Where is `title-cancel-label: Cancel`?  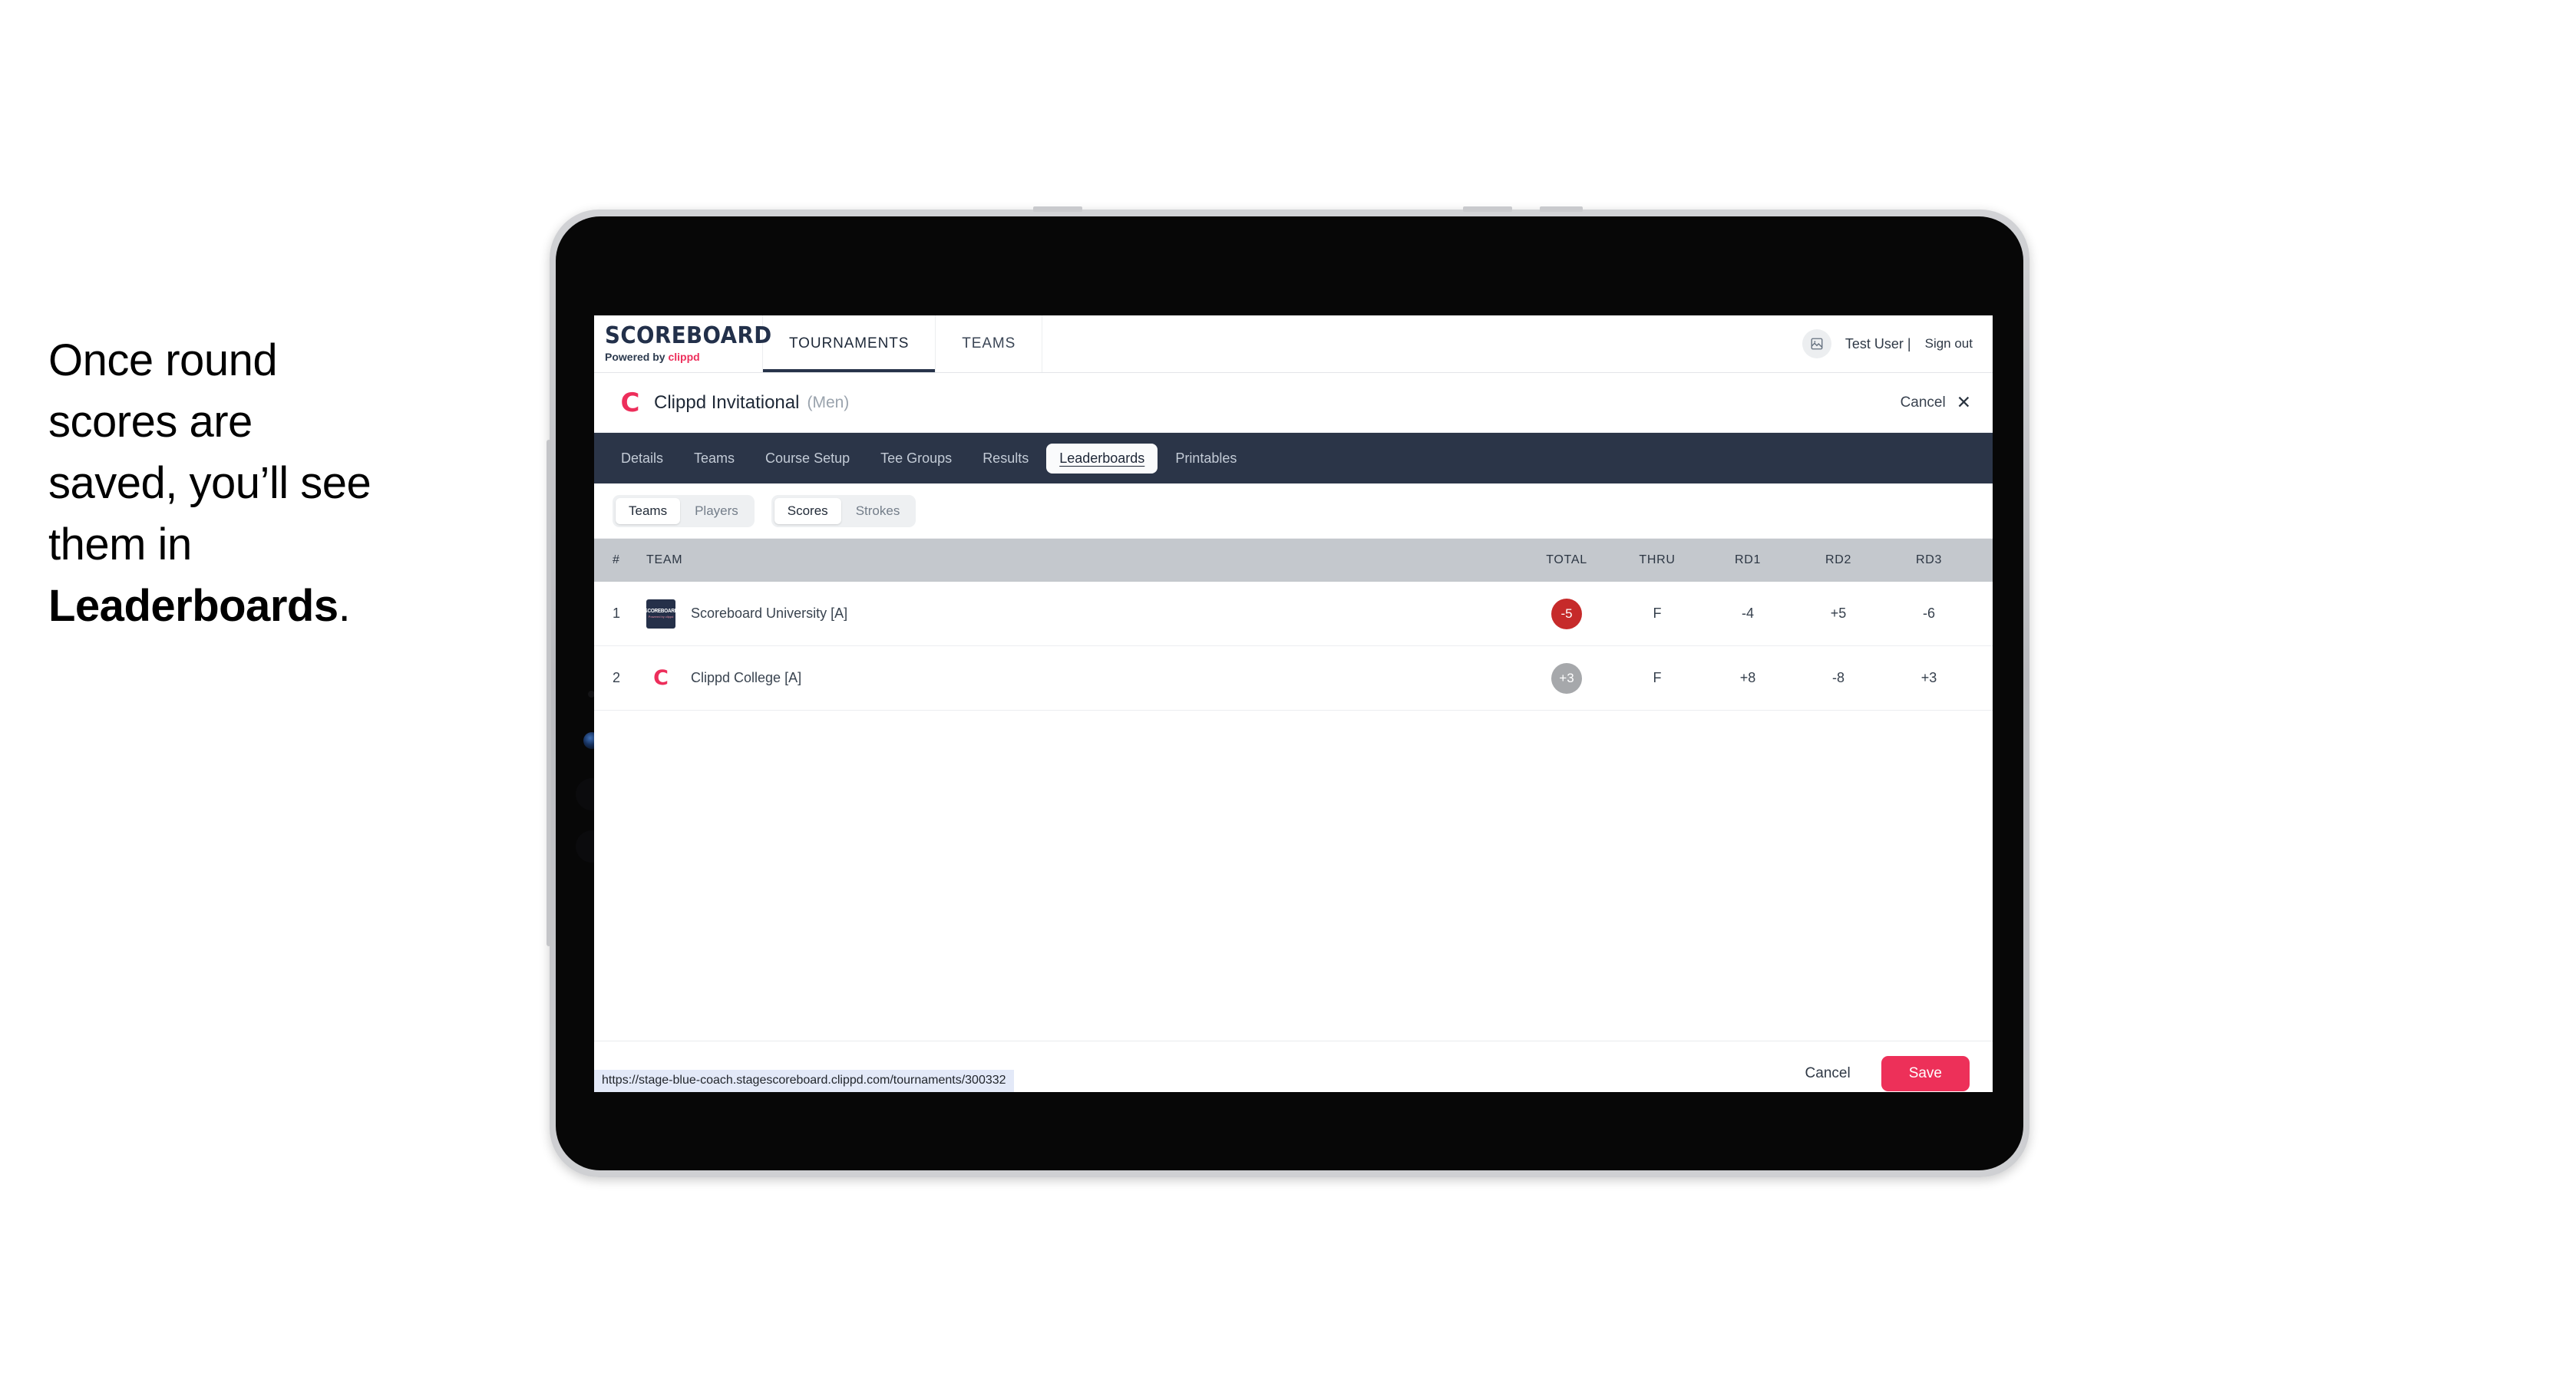
title-cancel-label: Cancel is located at coordinates (1923, 403).